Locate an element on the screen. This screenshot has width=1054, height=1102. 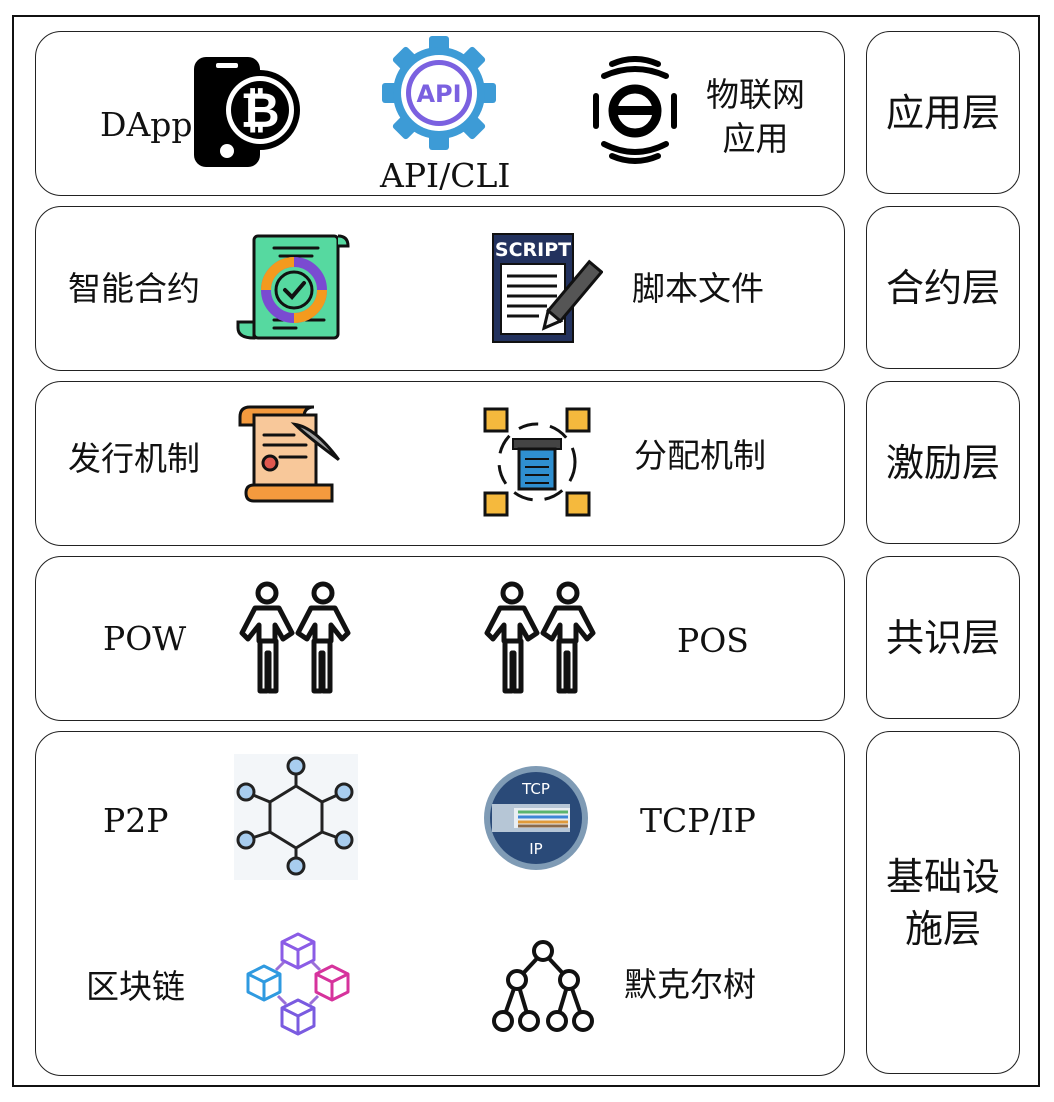
iot-application-label: 物联网 应用 is located at coordinates (755, 116).